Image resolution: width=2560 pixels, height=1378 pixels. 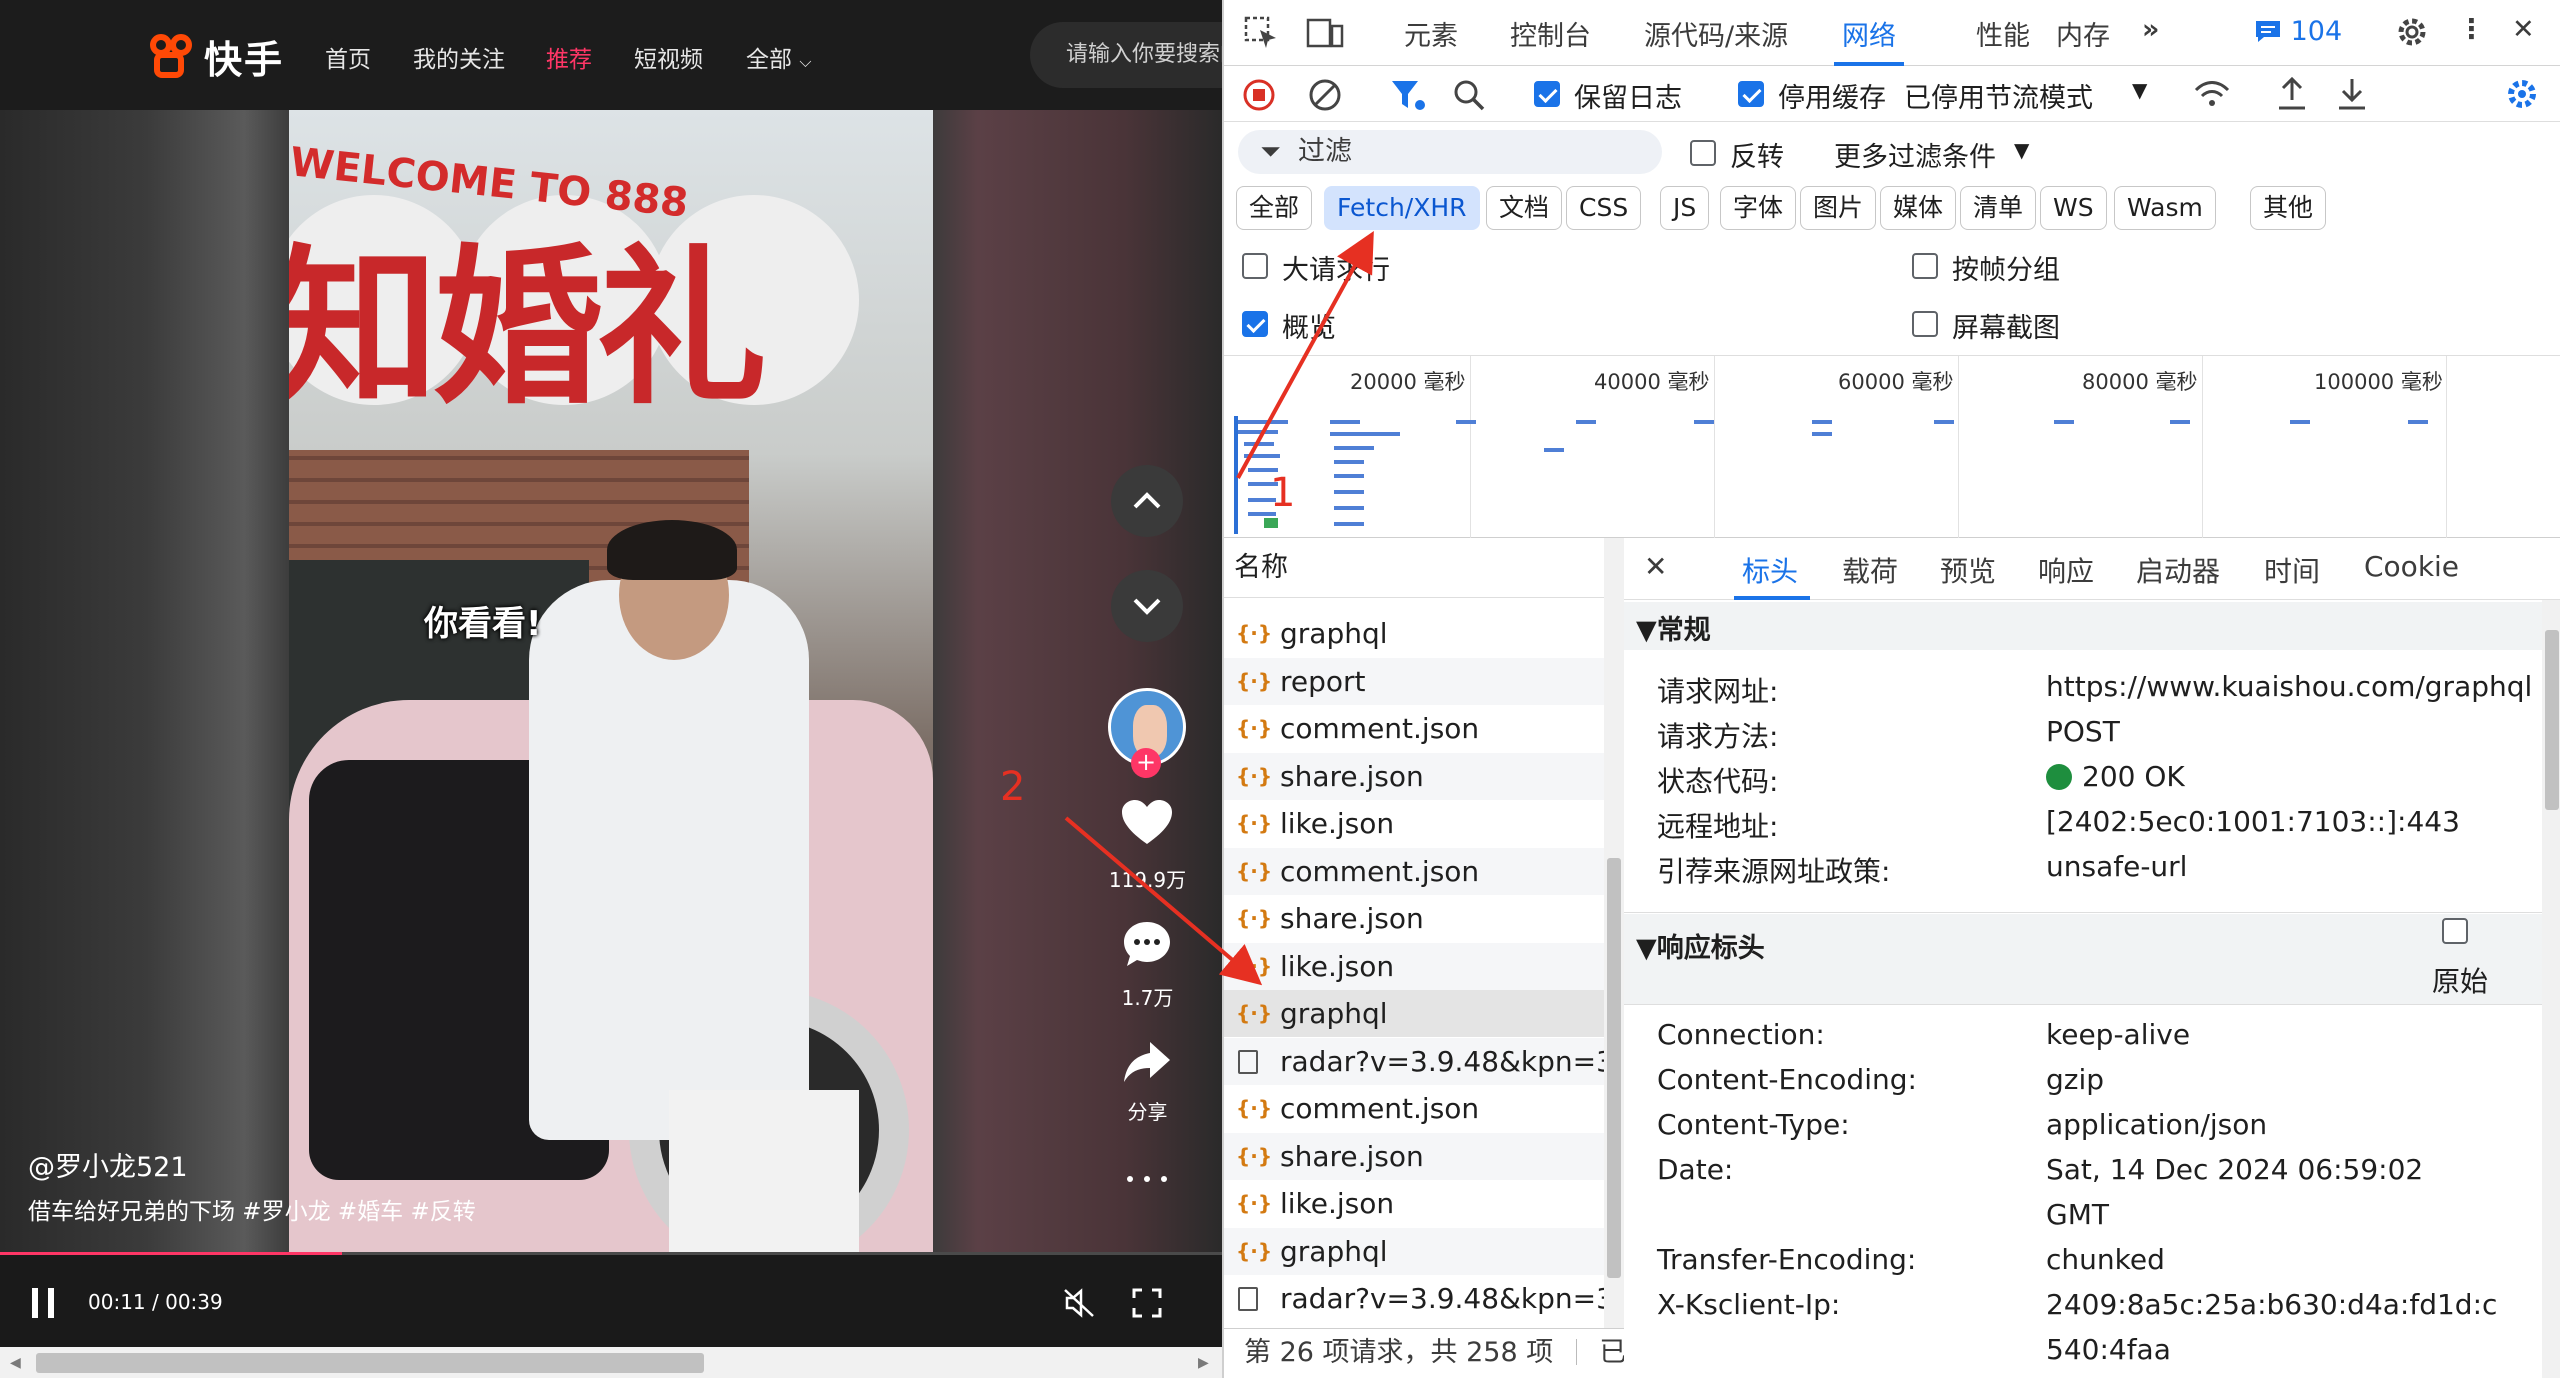 What do you see at coordinates (1685, 208) in the screenshot?
I see `chip-js: JS` at bounding box center [1685, 208].